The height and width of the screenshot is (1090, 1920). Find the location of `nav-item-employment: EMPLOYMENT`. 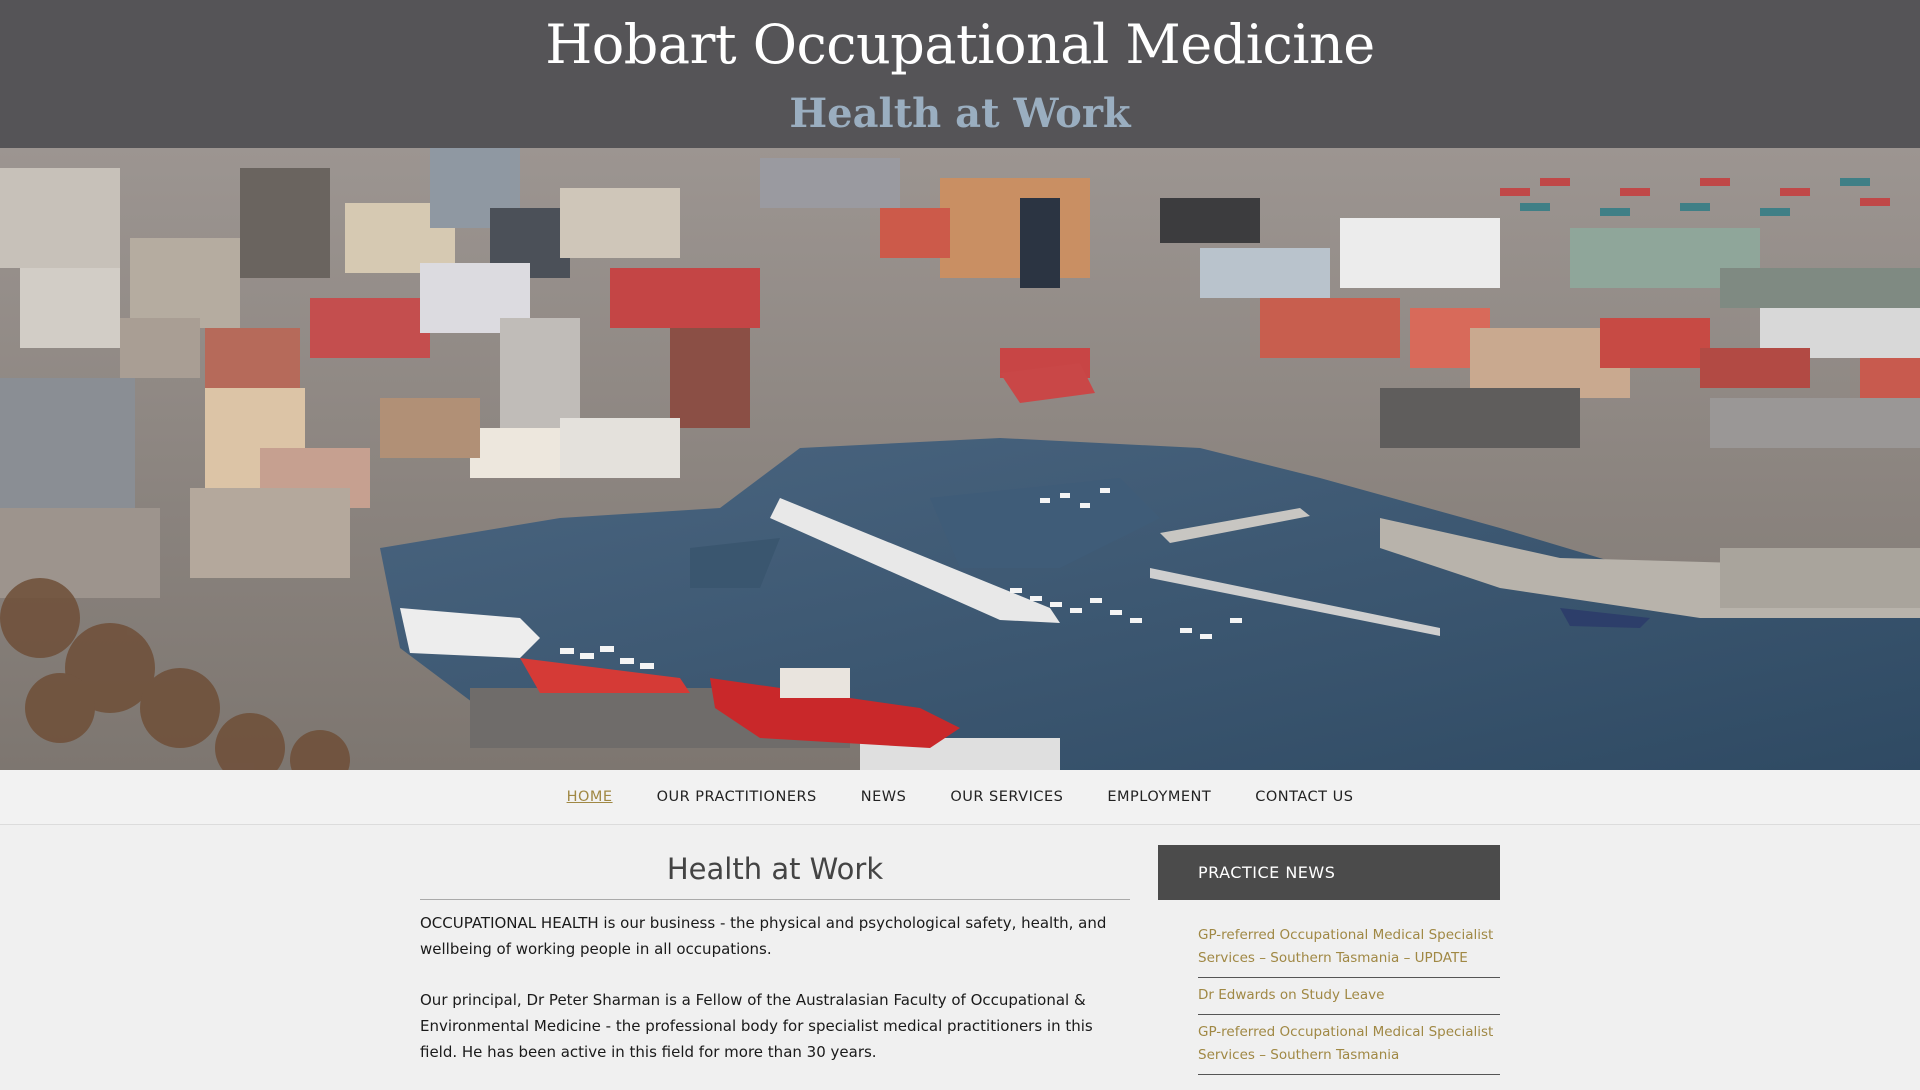

nav-item-employment: EMPLOYMENT is located at coordinates (1159, 797).